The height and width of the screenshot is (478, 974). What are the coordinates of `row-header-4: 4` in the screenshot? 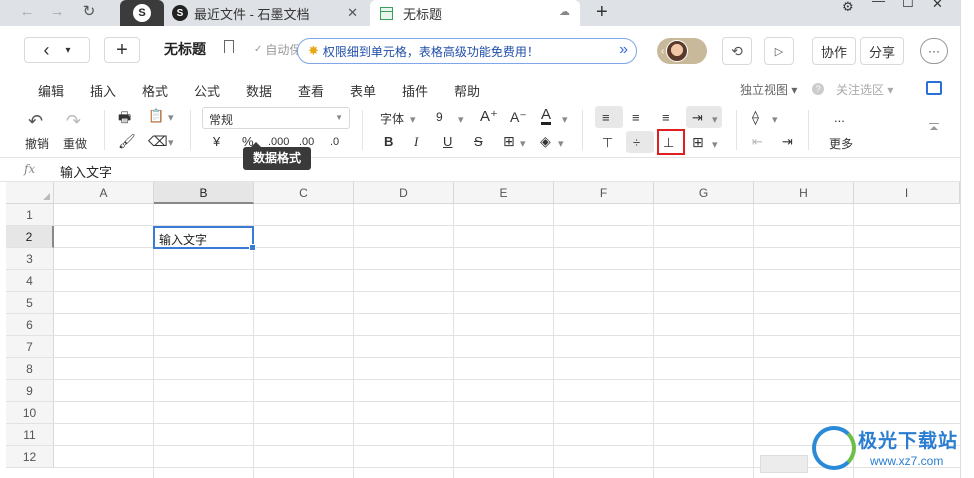 It's located at (30, 281).